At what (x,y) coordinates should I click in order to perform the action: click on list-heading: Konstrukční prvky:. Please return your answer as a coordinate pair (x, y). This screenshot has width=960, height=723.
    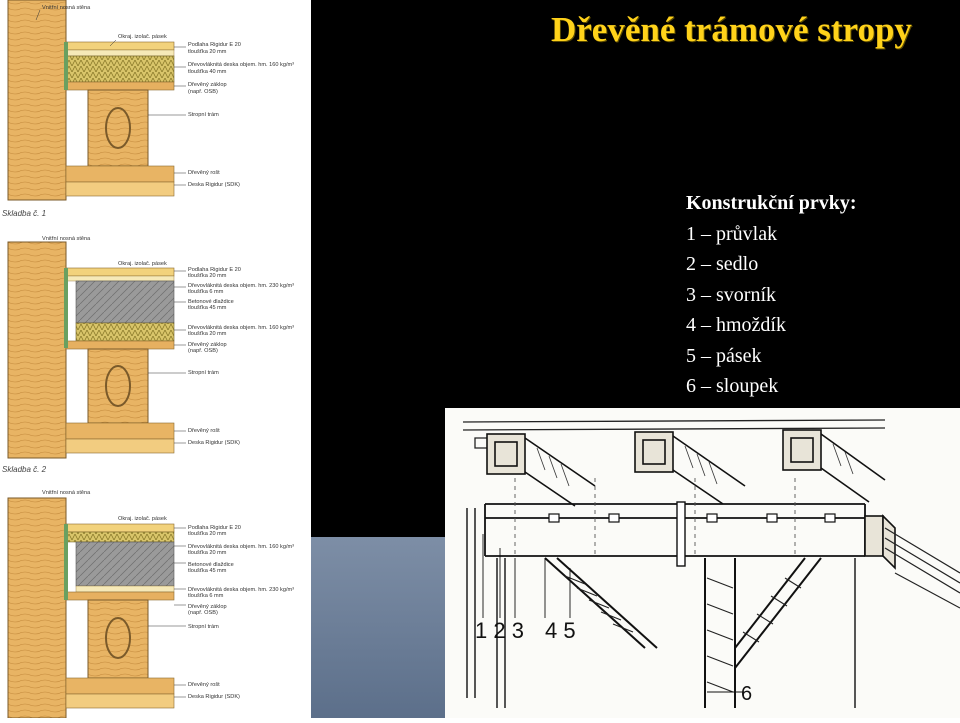
    Looking at the image, I should click on (771, 203).